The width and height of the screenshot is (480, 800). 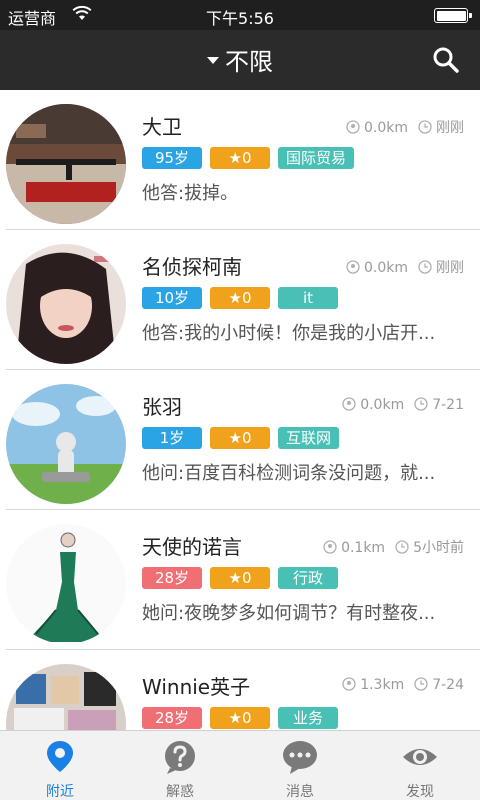 I want to click on caret-down-icon, so click(x=213, y=60).